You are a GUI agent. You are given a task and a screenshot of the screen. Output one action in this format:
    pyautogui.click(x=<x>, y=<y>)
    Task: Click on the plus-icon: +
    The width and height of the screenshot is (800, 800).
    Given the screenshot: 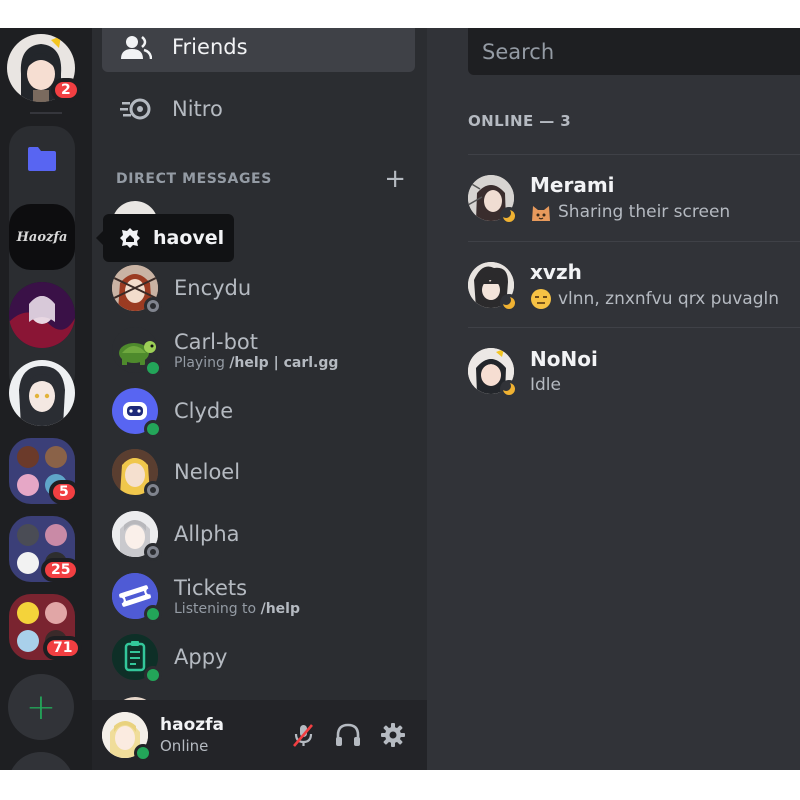 What is the action you would take?
    pyautogui.click(x=41, y=707)
    